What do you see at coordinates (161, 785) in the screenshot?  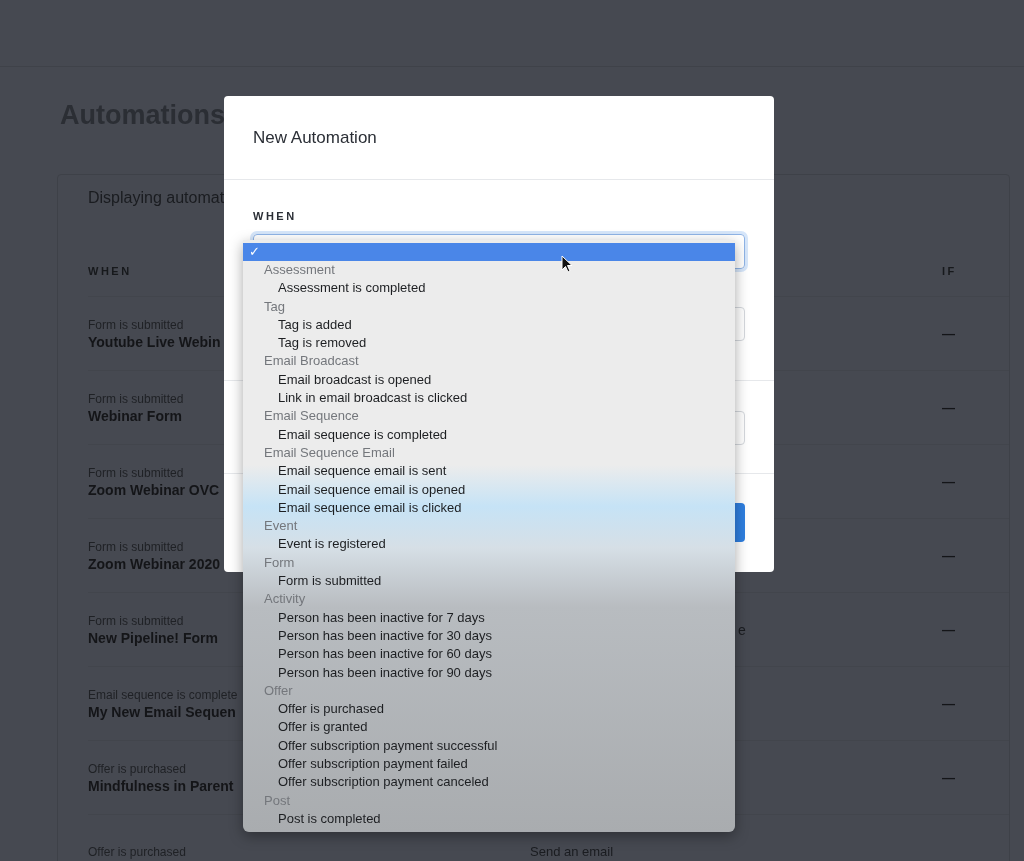 I see `automation-name: Mindfulness in Parent` at bounding box center [161, 785].